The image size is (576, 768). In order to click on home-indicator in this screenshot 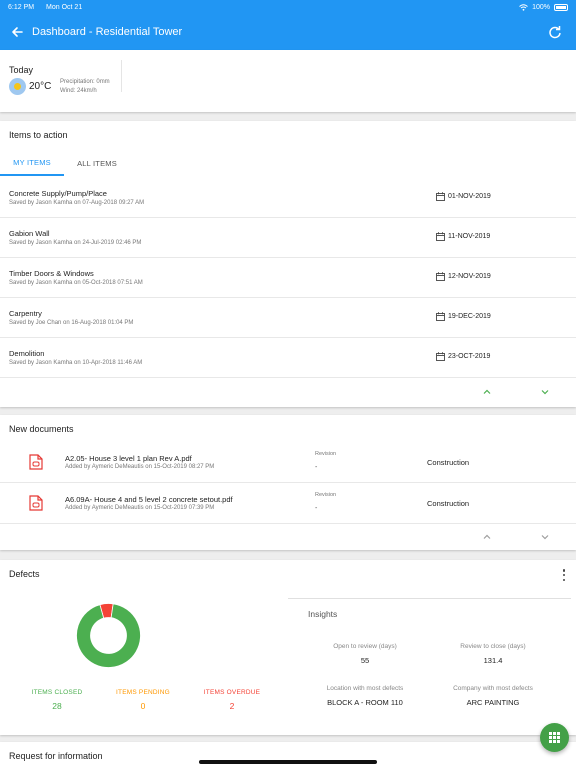, I will do `click(288, 762)`.